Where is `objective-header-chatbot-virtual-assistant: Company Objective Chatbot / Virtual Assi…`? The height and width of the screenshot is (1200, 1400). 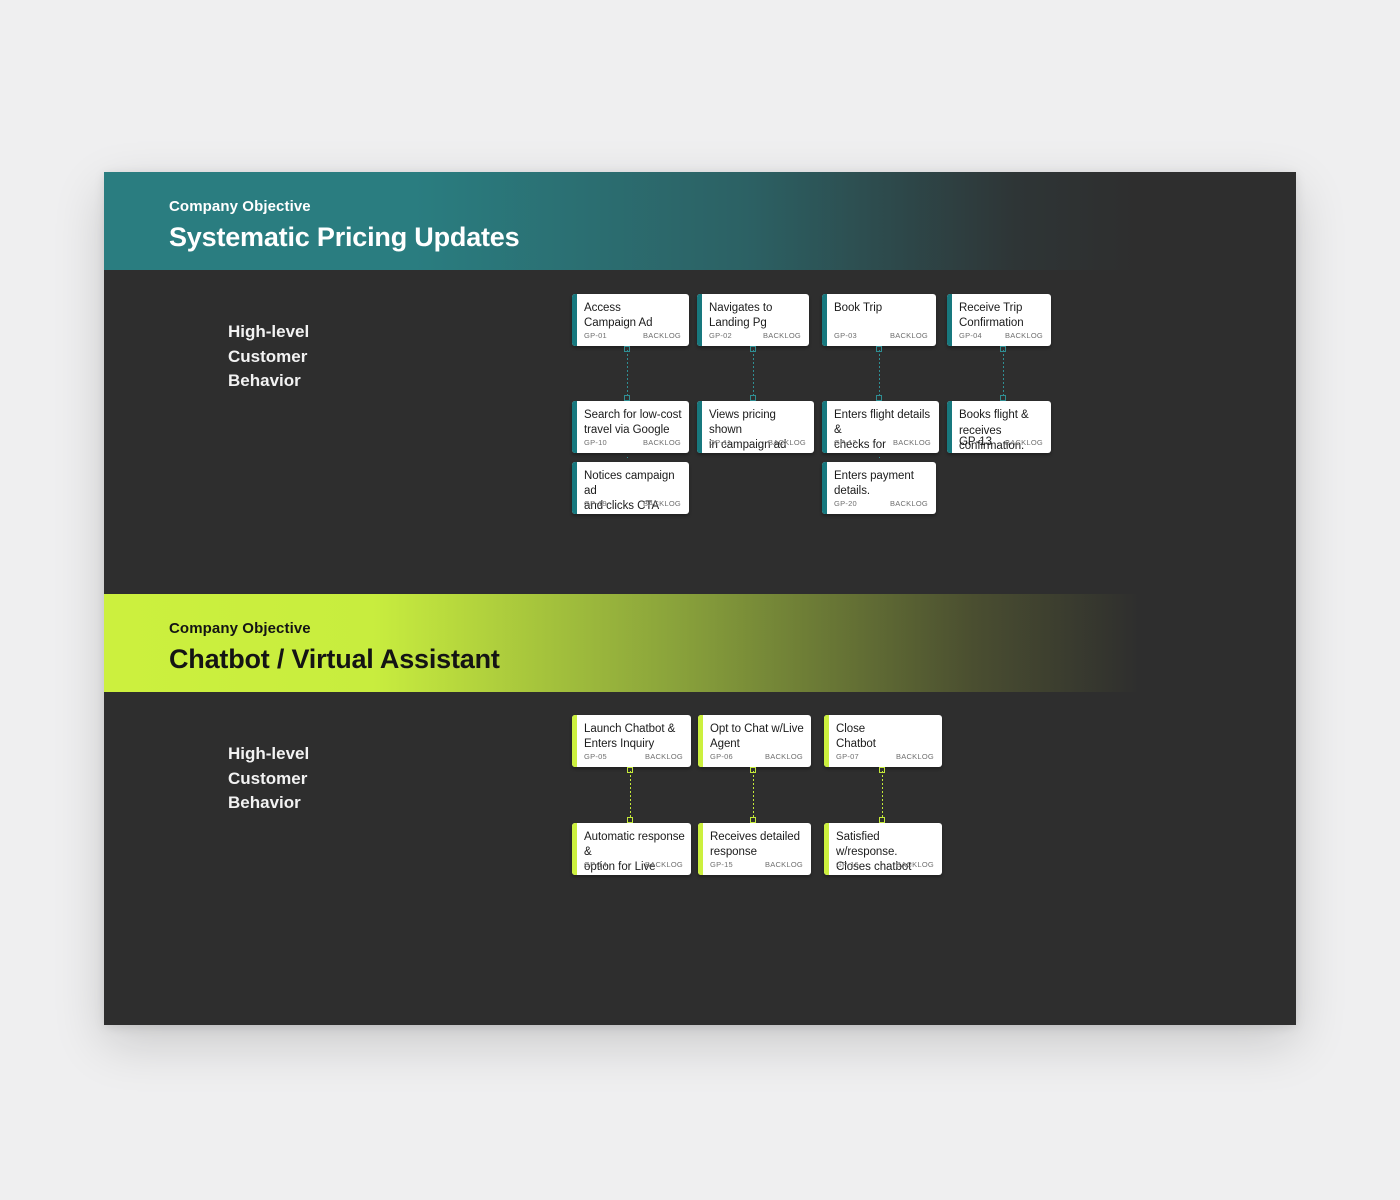 objective-header-chatbot-virtual-assistant: Company Objective Chatbot / Virtual Assi… is located at coordinates (622, 643).